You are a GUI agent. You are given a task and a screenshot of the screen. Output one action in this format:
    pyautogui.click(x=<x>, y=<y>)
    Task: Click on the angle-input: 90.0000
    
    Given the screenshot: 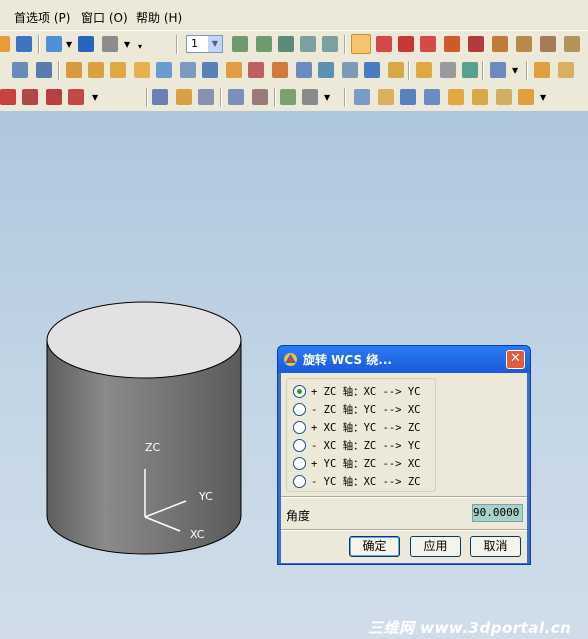 What is the action you would take?
    pyautogui.click(x=497, y=513)
    